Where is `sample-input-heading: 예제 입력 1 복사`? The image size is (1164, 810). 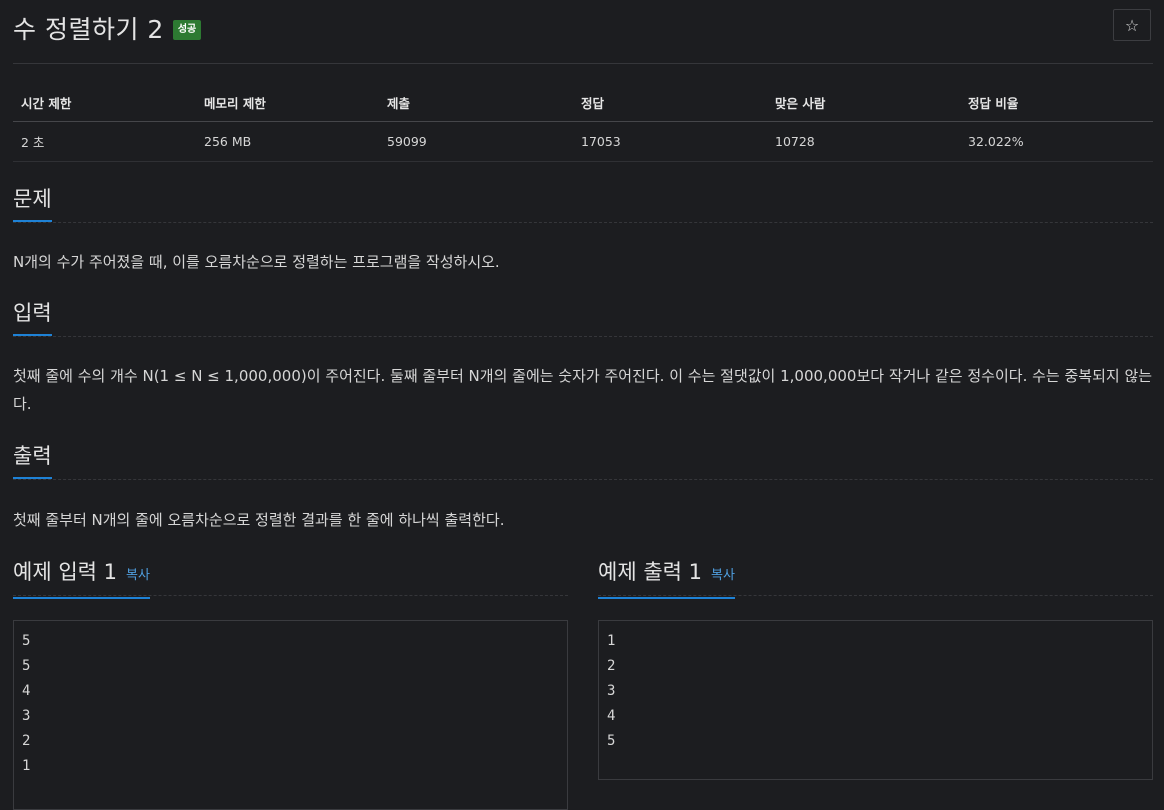
sample-input-heading: 예제 입력 1 복사 is located at coordinates (290, 579).